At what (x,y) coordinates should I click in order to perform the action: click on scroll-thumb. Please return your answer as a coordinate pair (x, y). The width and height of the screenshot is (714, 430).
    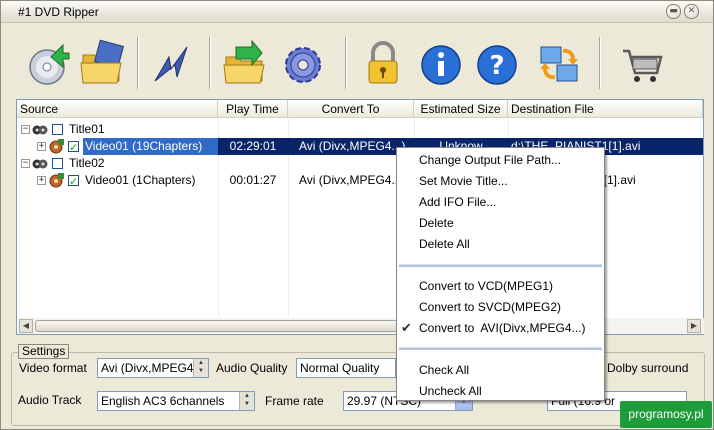
    Looking at the image, I should click on (225, 326).